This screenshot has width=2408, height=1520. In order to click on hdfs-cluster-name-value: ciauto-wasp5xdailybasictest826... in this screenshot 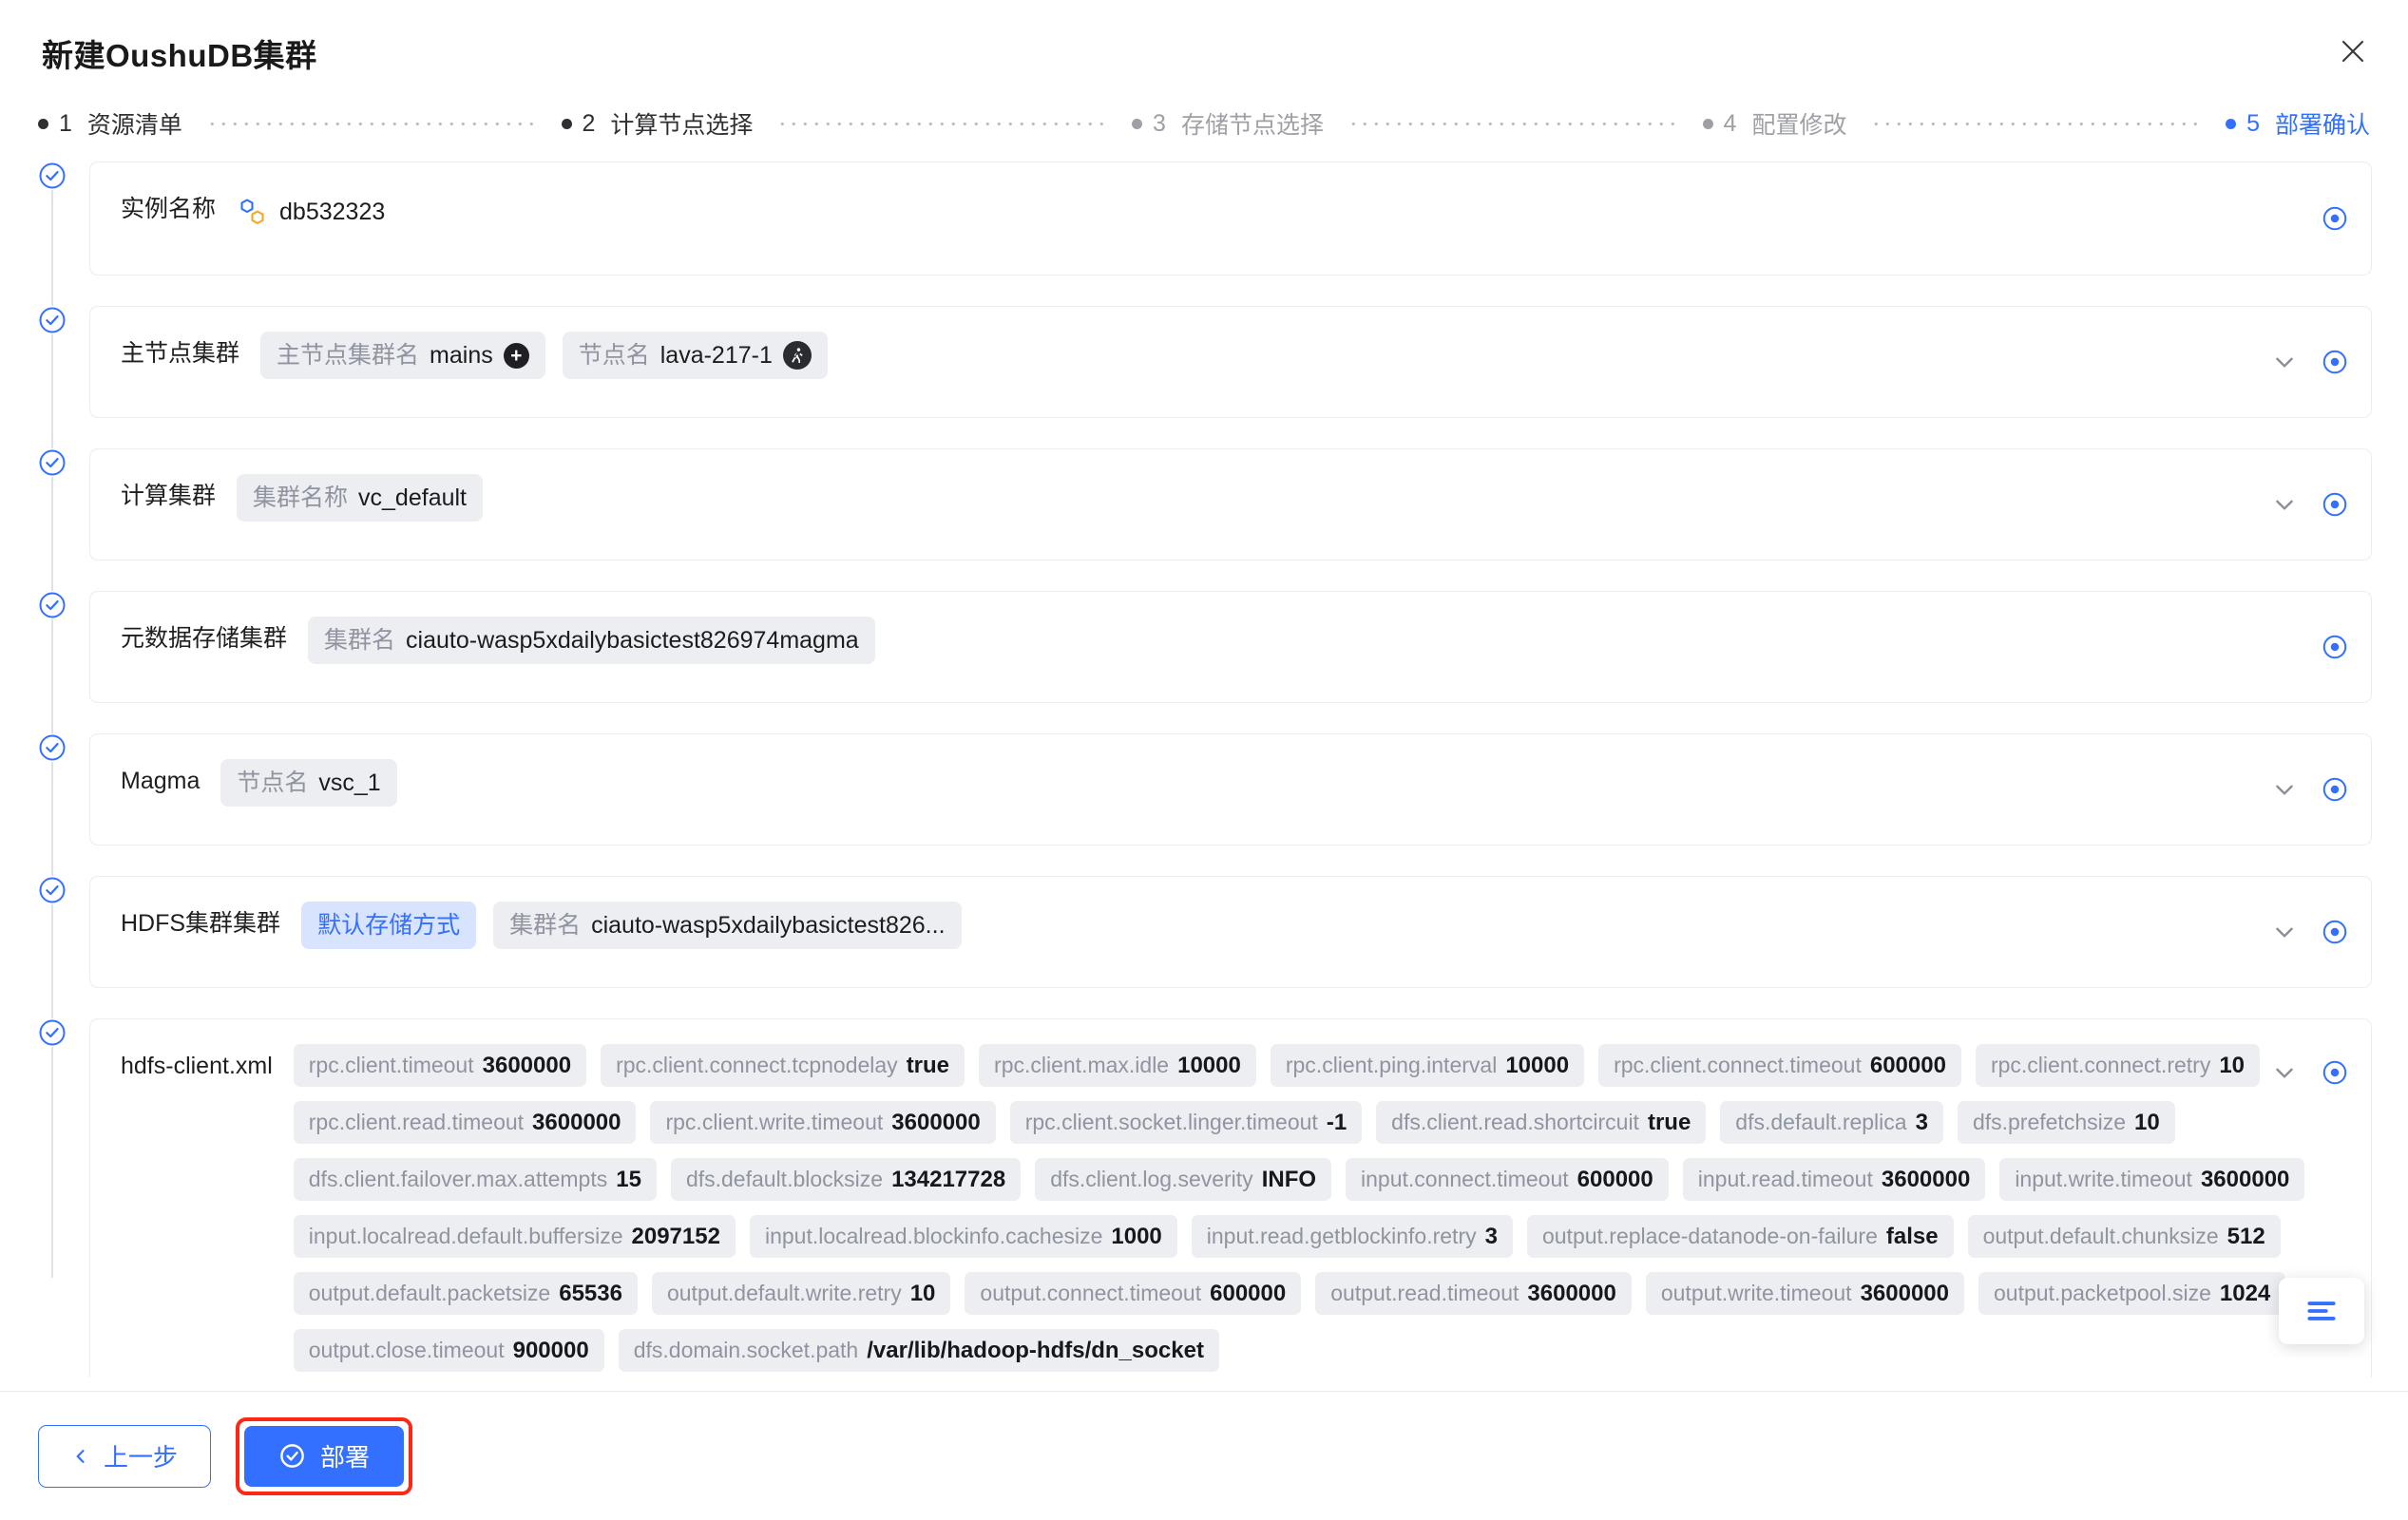, I will do `click(768, 925)`.